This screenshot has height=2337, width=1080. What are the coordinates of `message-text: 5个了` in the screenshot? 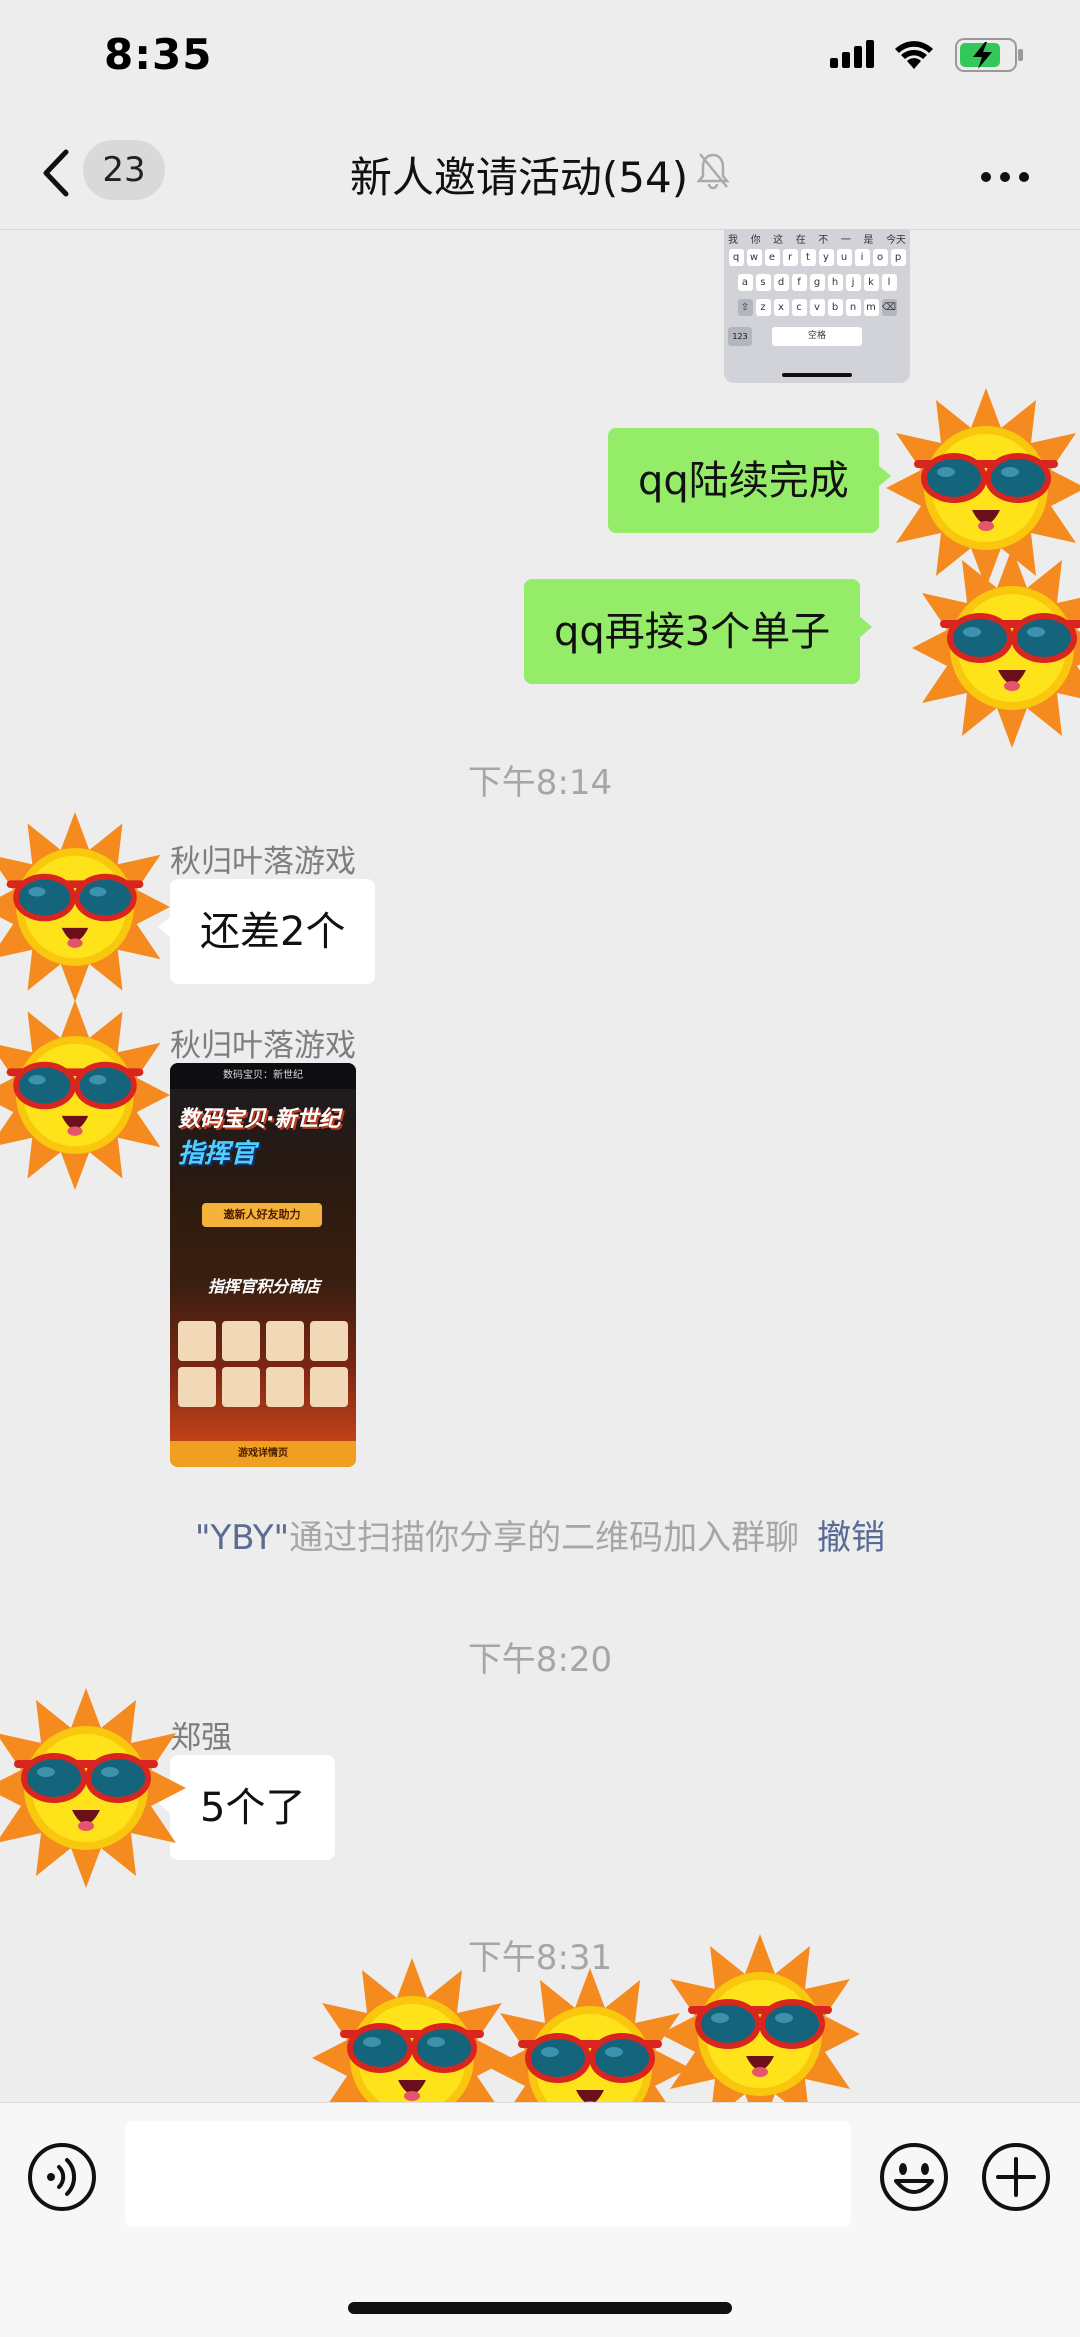 It's located at (253, 1807).